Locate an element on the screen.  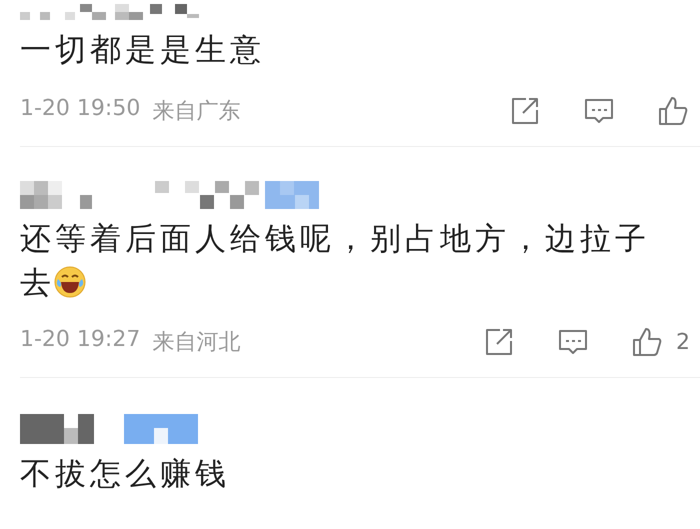
comment-location: 来自河北 is located at coordinates (196, 343).